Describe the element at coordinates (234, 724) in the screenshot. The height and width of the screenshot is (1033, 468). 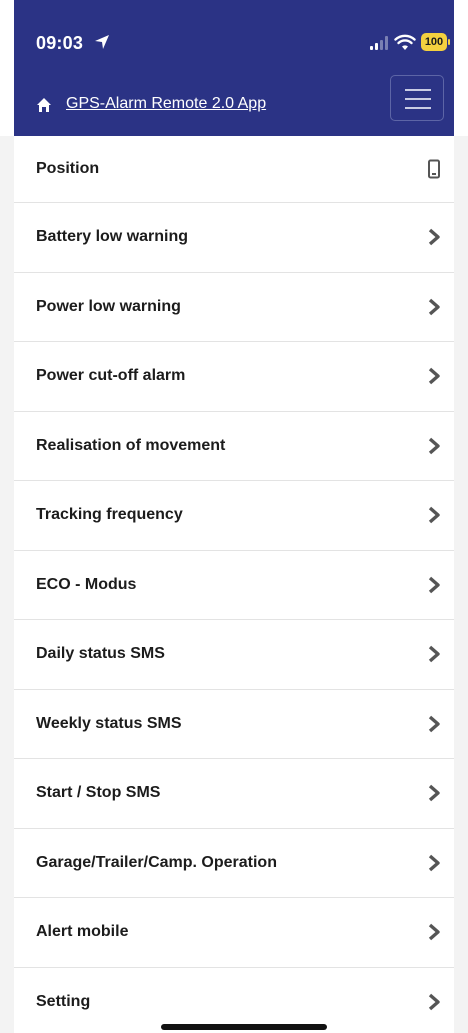
I see `list-item-weekly-status-sms: Weekly status SMS` at that location.